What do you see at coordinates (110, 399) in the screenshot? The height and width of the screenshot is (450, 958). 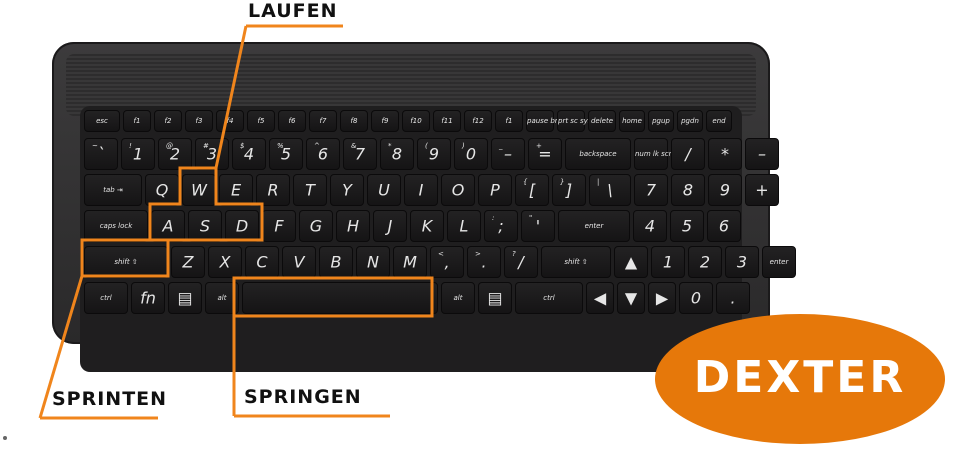 I see `sprinten-label: SPRINTEN` at bounding box center [110, 399].